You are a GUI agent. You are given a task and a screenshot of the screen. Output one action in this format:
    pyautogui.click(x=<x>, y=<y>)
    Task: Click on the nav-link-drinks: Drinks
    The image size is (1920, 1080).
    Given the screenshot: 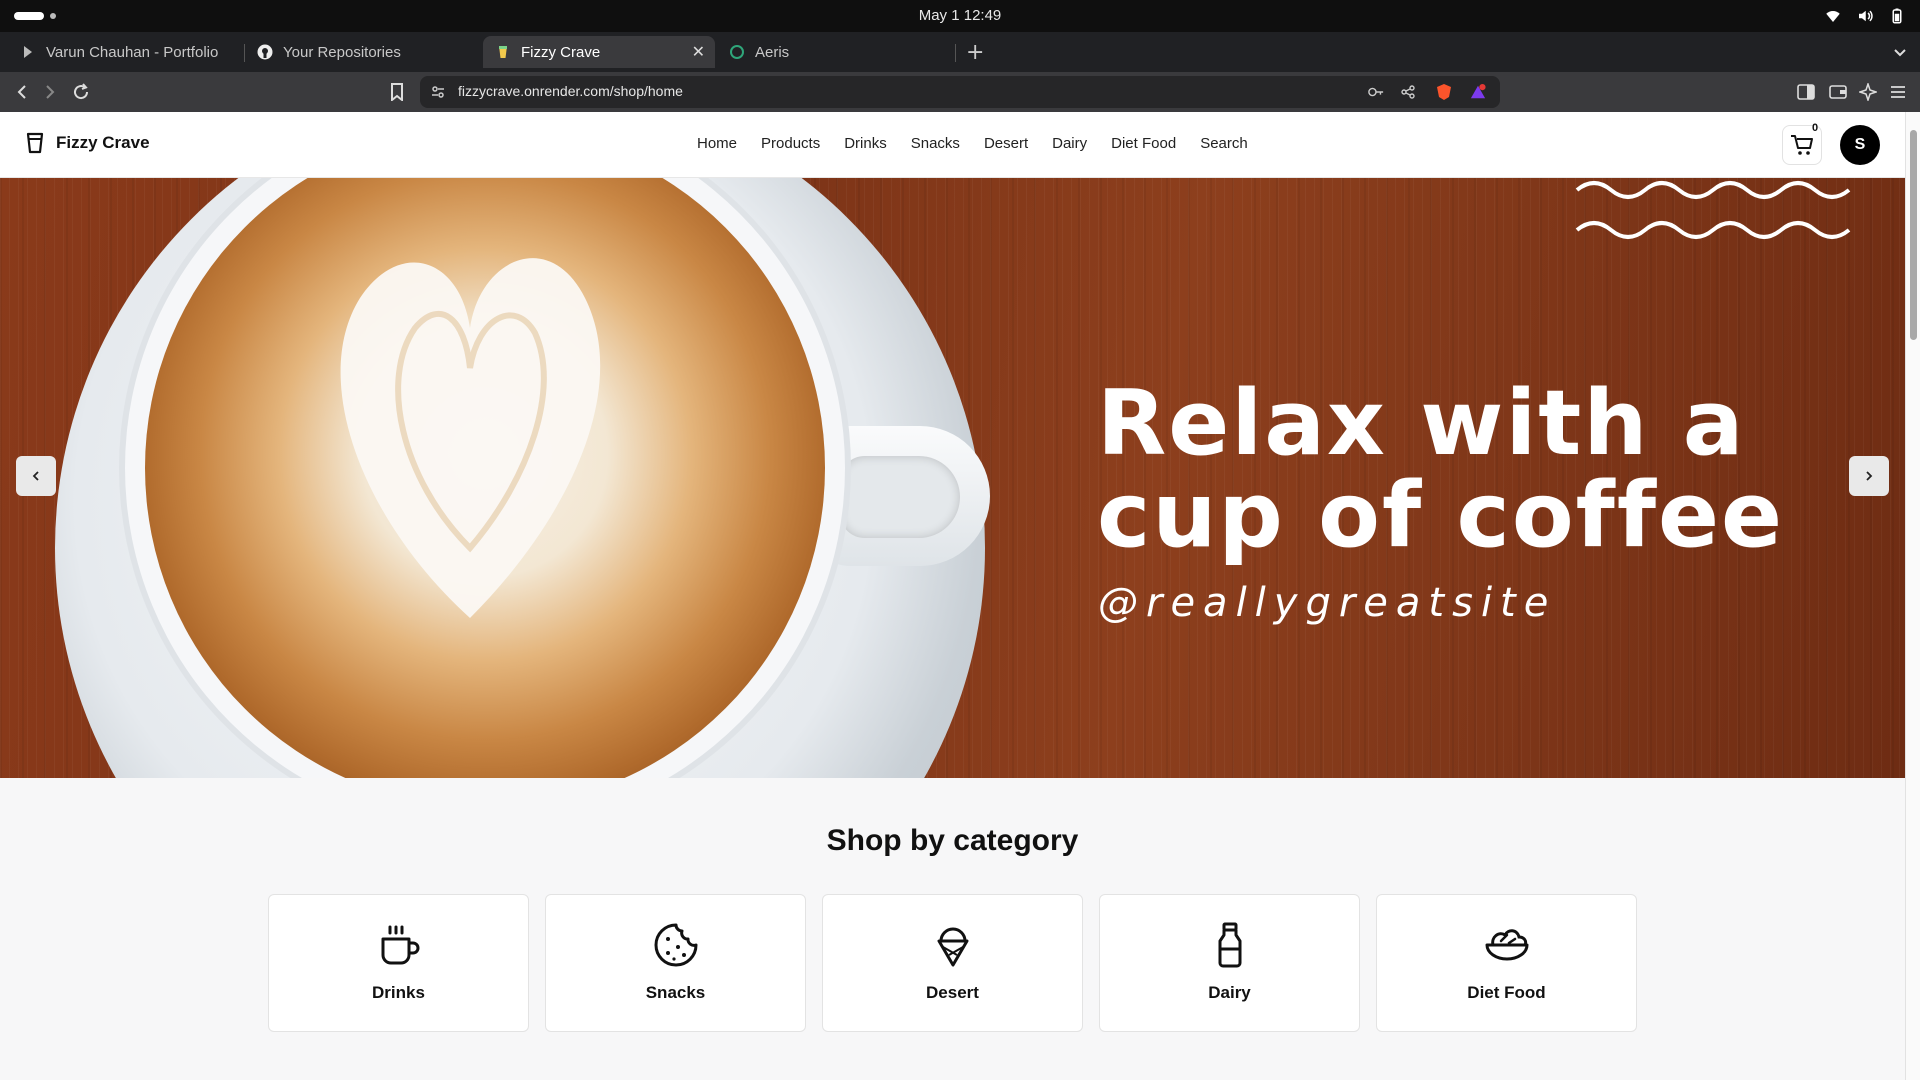 What is the action you would take?
    pyautogui.click(x=865, y=143)
    